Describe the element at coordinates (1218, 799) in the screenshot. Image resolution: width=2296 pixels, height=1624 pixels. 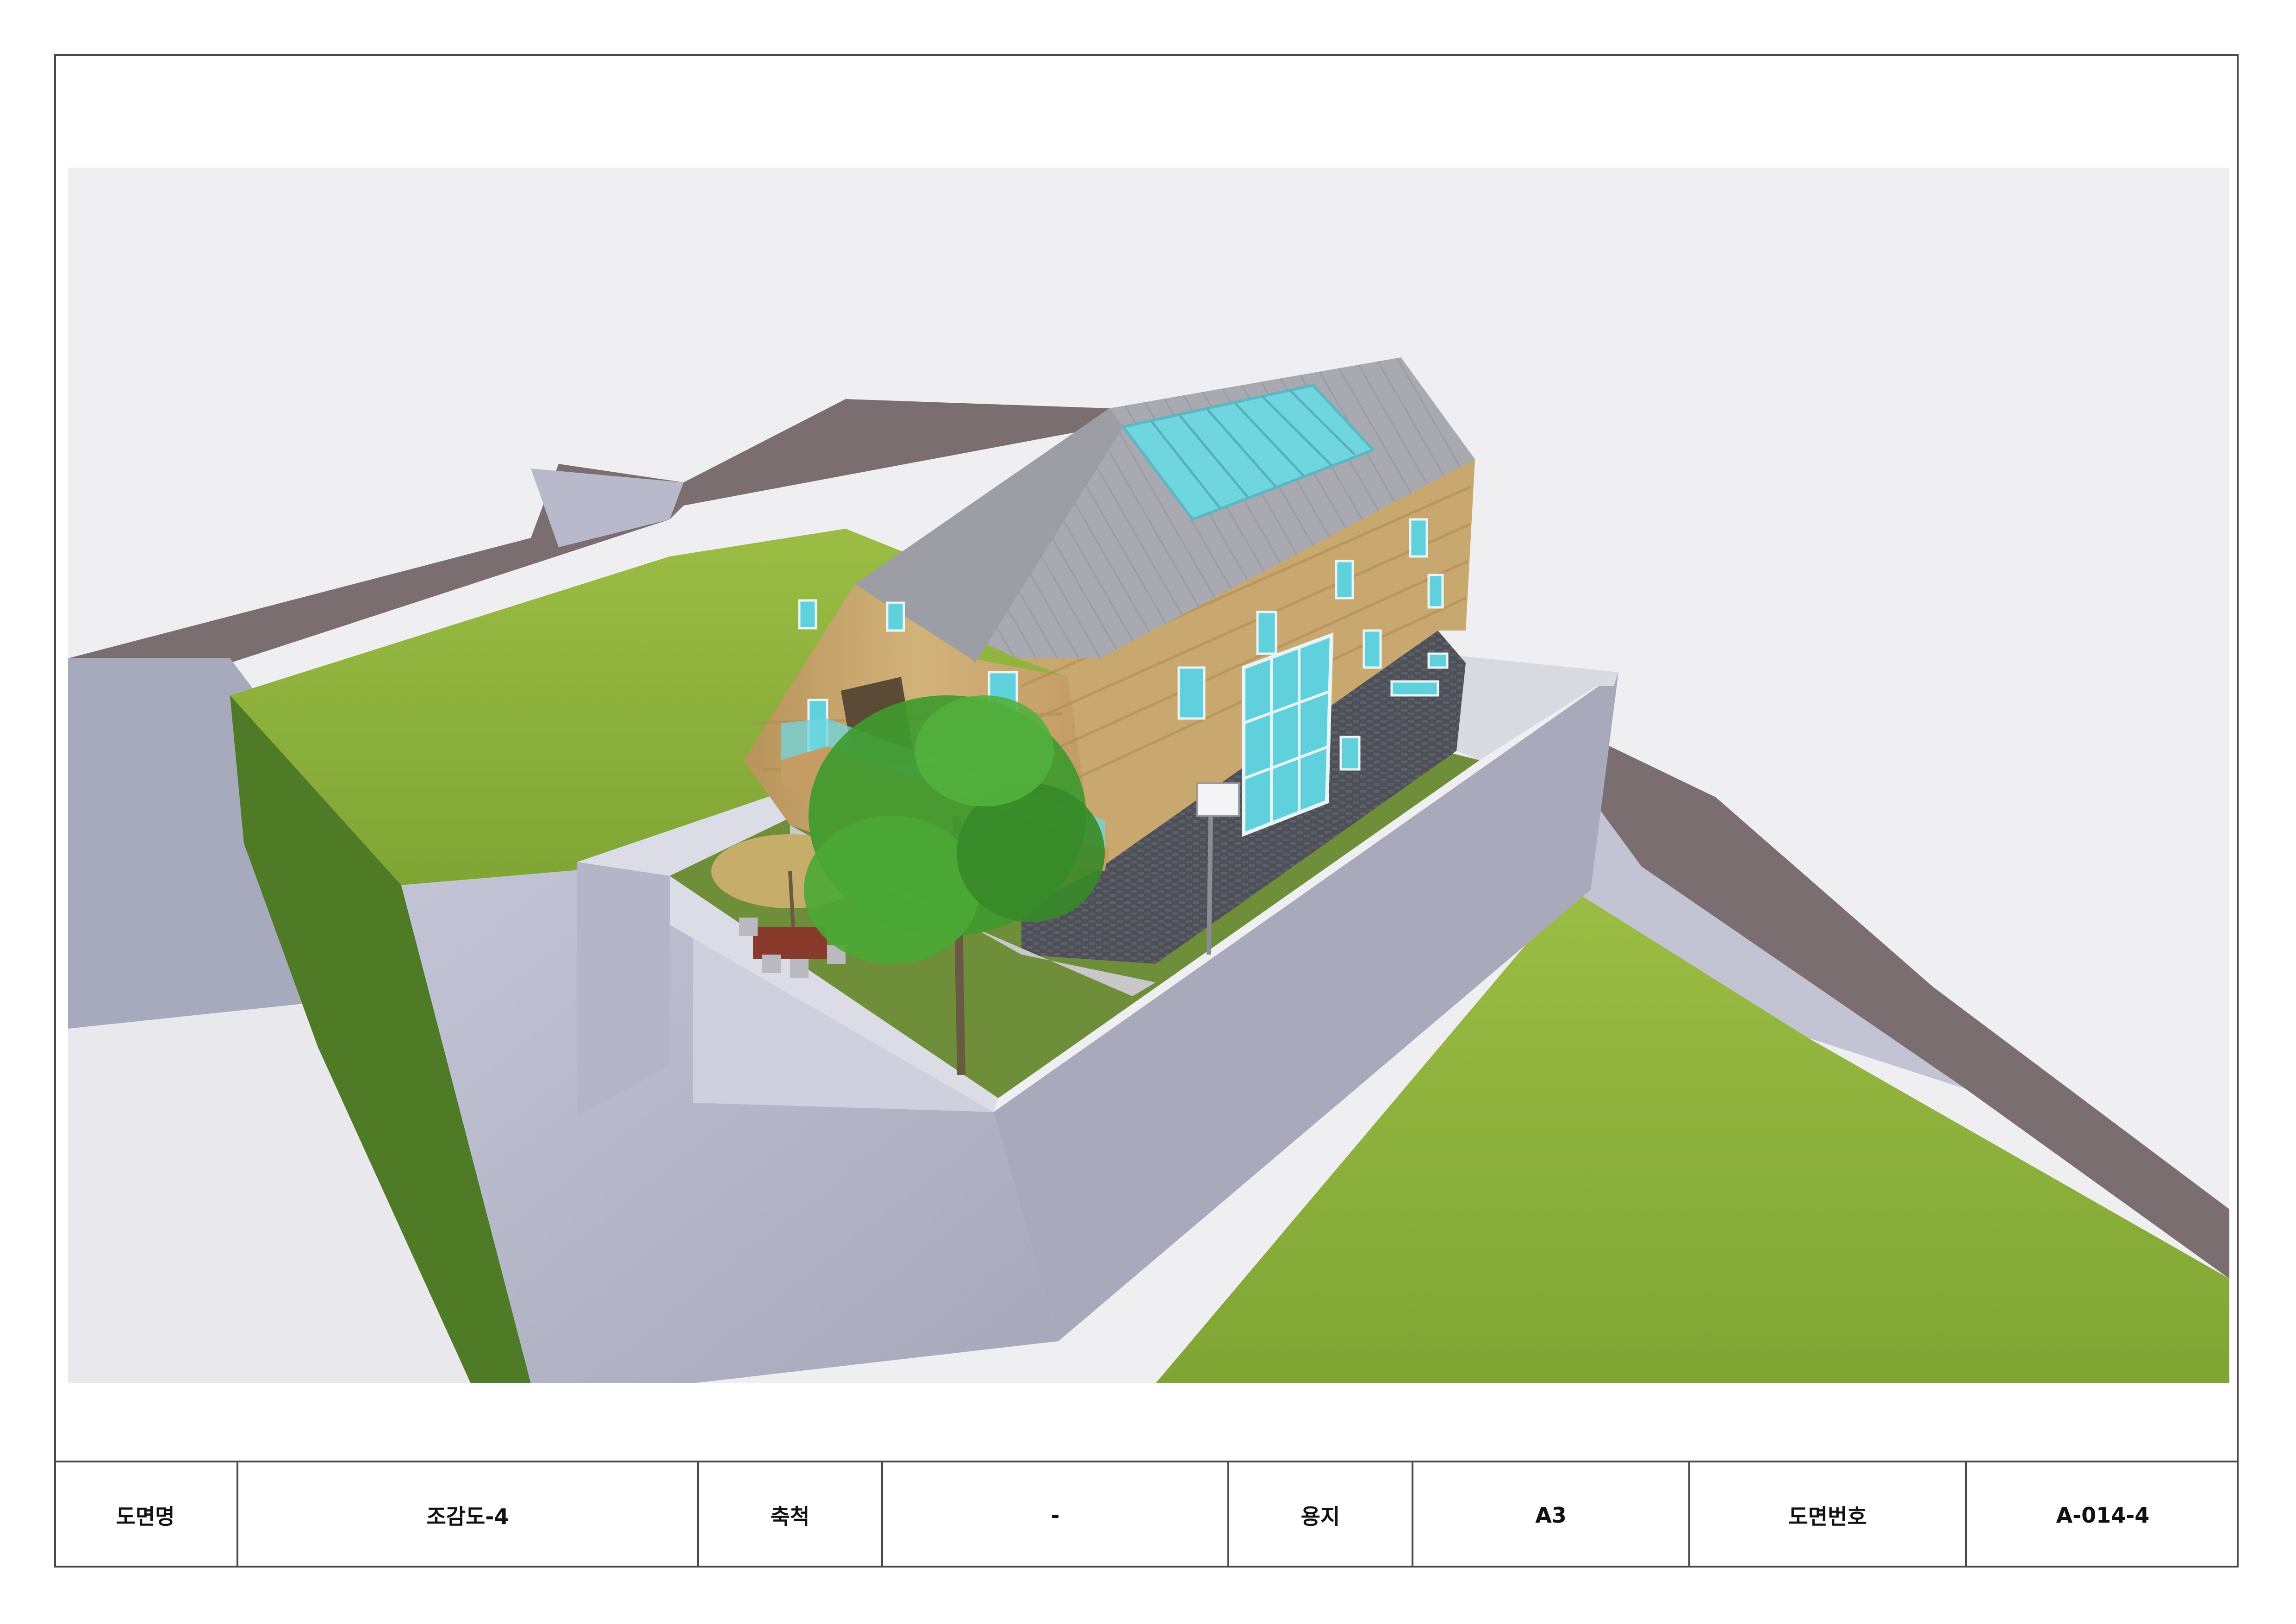
I see `hoop-backboard` at that location.